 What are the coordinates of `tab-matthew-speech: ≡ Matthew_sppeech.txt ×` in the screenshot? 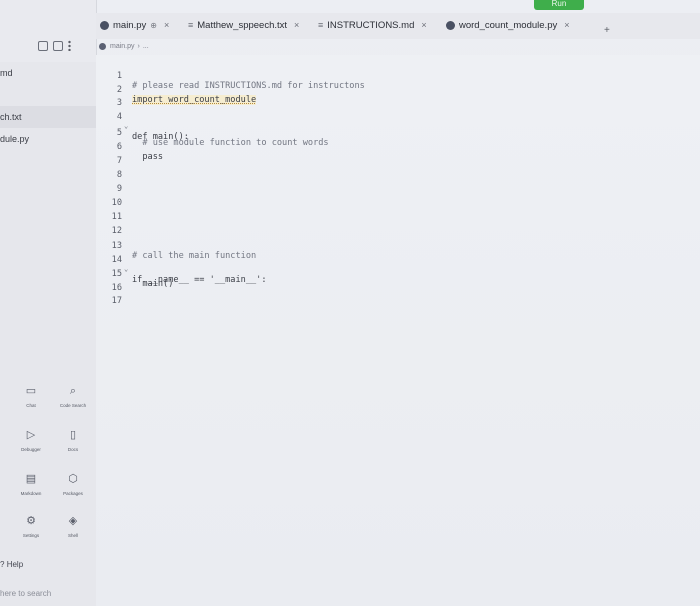 It's located at (243, 25).